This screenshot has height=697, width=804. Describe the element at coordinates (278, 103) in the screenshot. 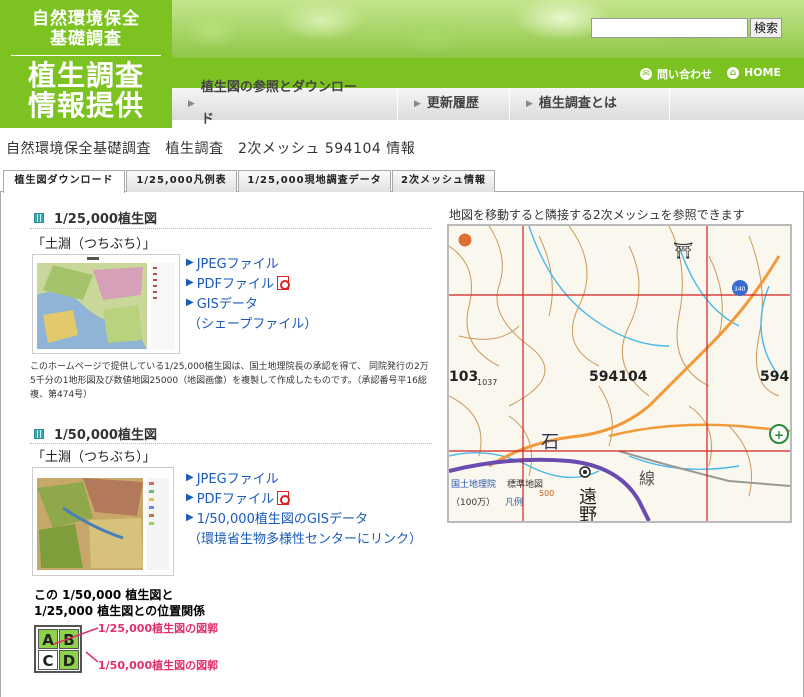

I see `nav-item-label: 植生図の参照とダウンロード` at that location.